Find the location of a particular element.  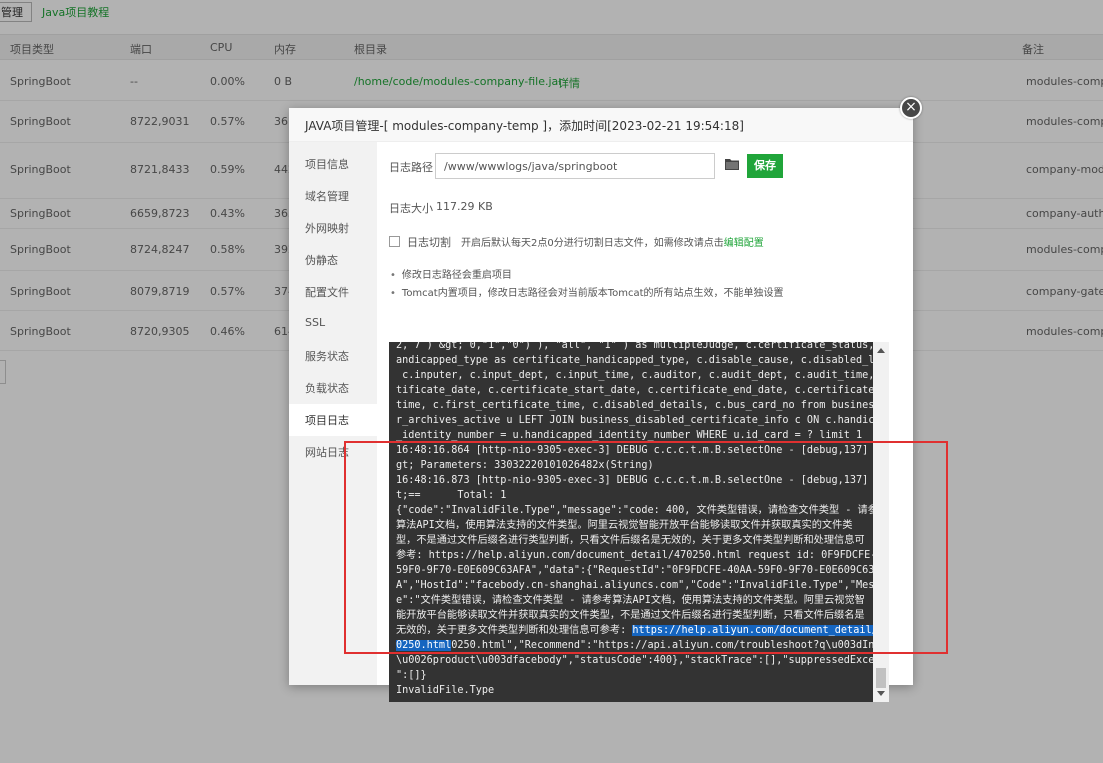

log-path-label: 日志路径 is located at coordinates (411, 167).